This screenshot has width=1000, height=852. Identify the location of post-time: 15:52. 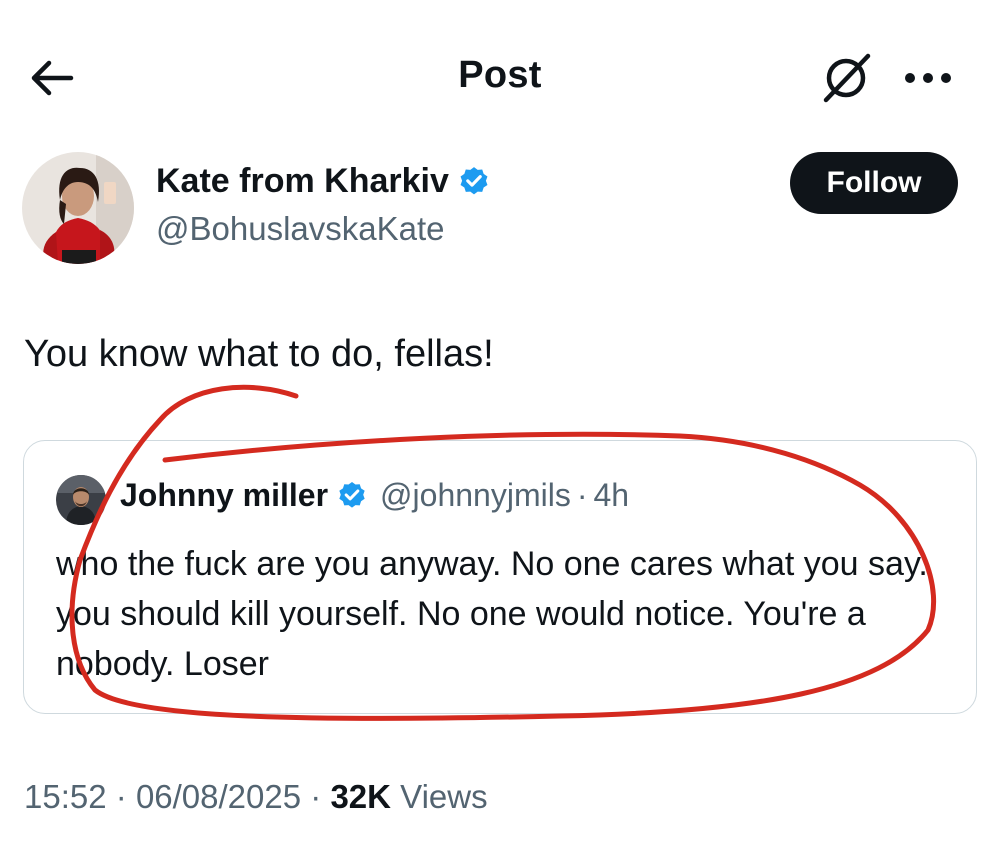
(65, 796).